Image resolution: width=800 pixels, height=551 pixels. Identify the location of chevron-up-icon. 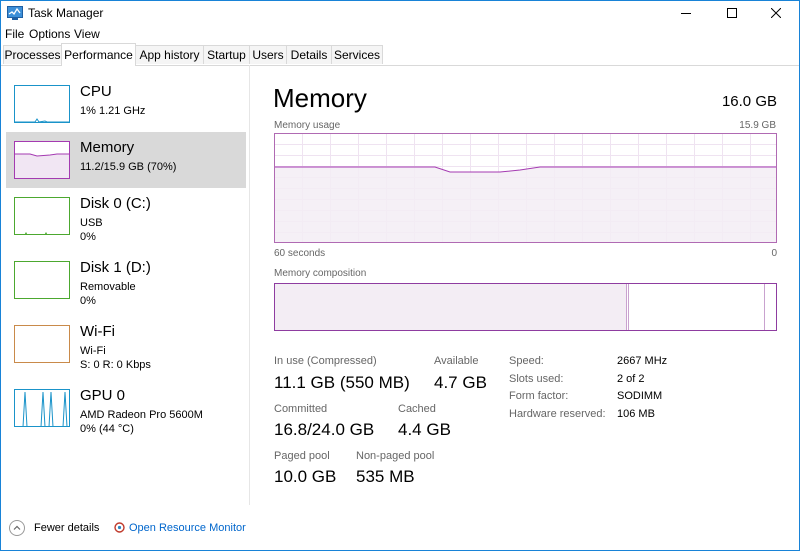
(17, 527).